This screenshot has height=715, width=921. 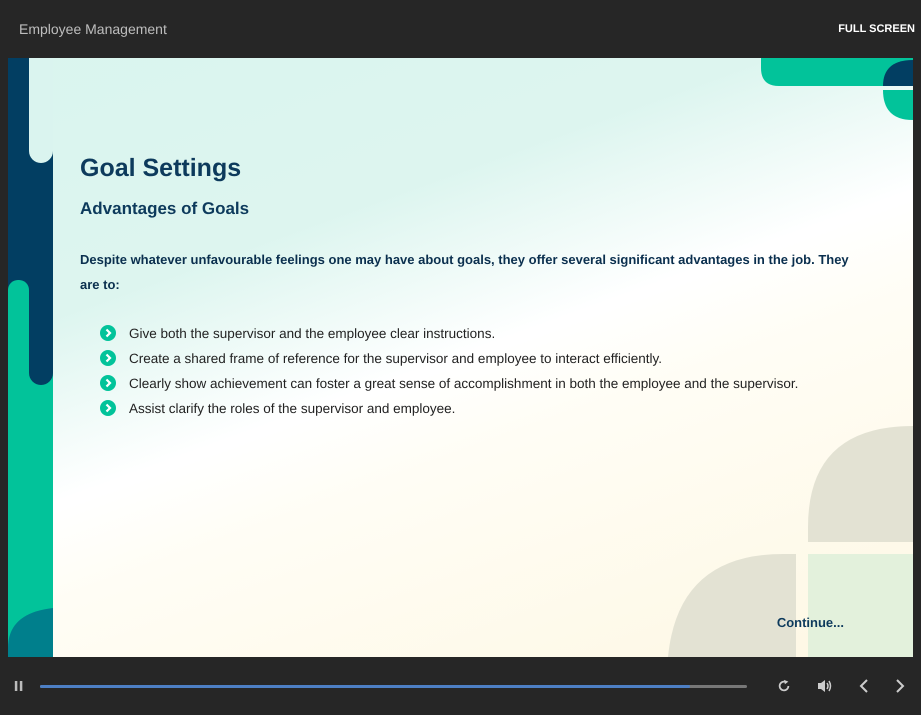 I want to click on pause-icon, so click(x=19, y=686).